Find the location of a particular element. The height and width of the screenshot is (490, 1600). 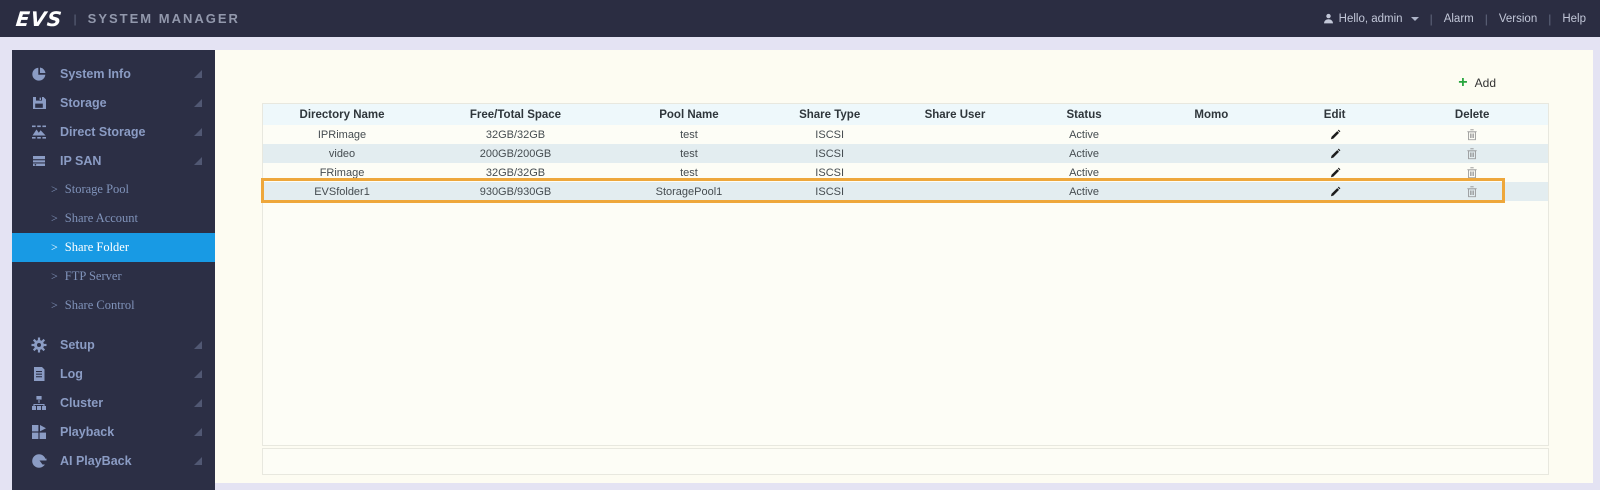

sidebar-item-ip-san: IP SAN is located at coordinates (113, 160).